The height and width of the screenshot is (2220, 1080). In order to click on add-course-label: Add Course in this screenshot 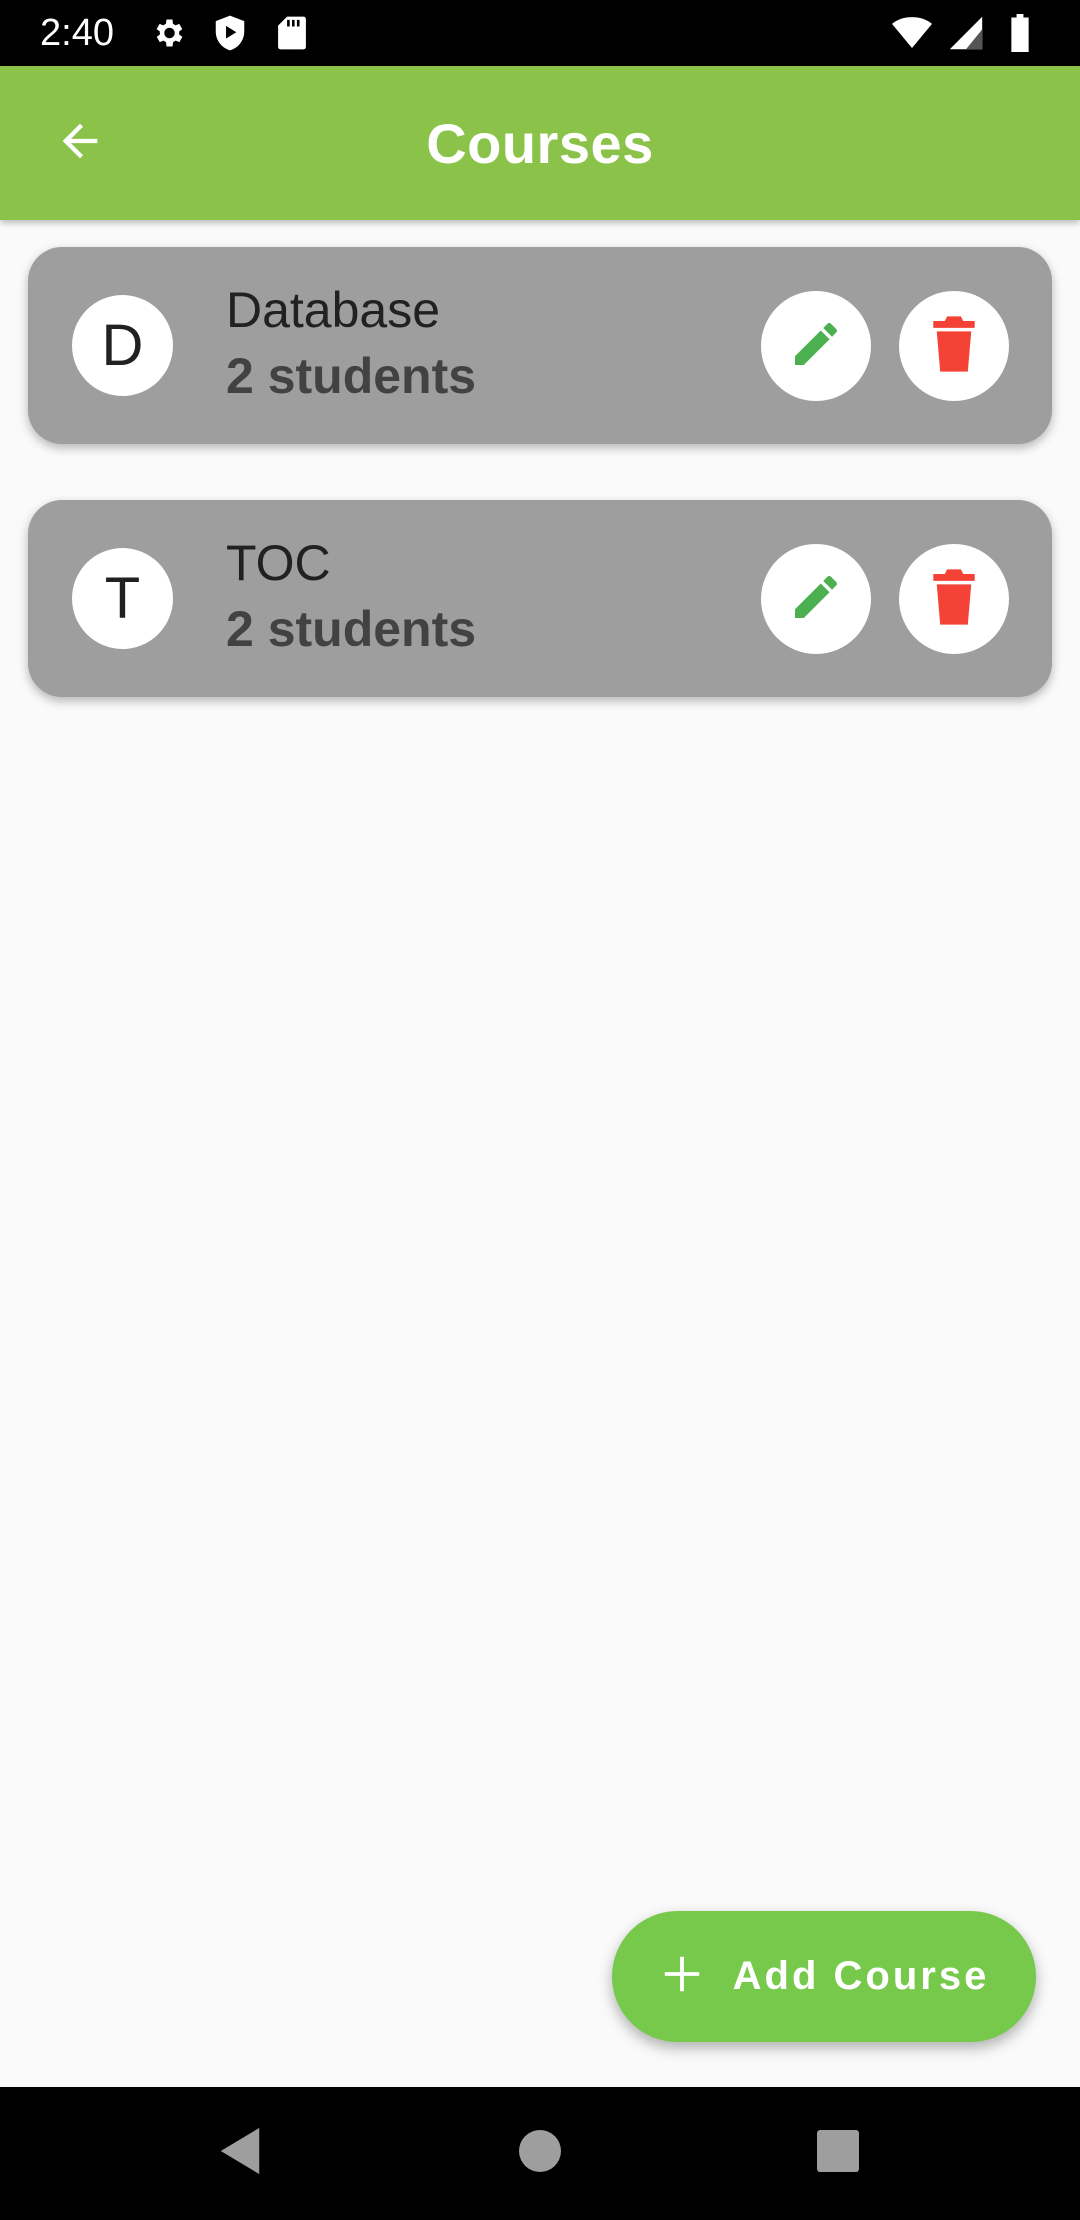, I will do `click(861, 1976)`.